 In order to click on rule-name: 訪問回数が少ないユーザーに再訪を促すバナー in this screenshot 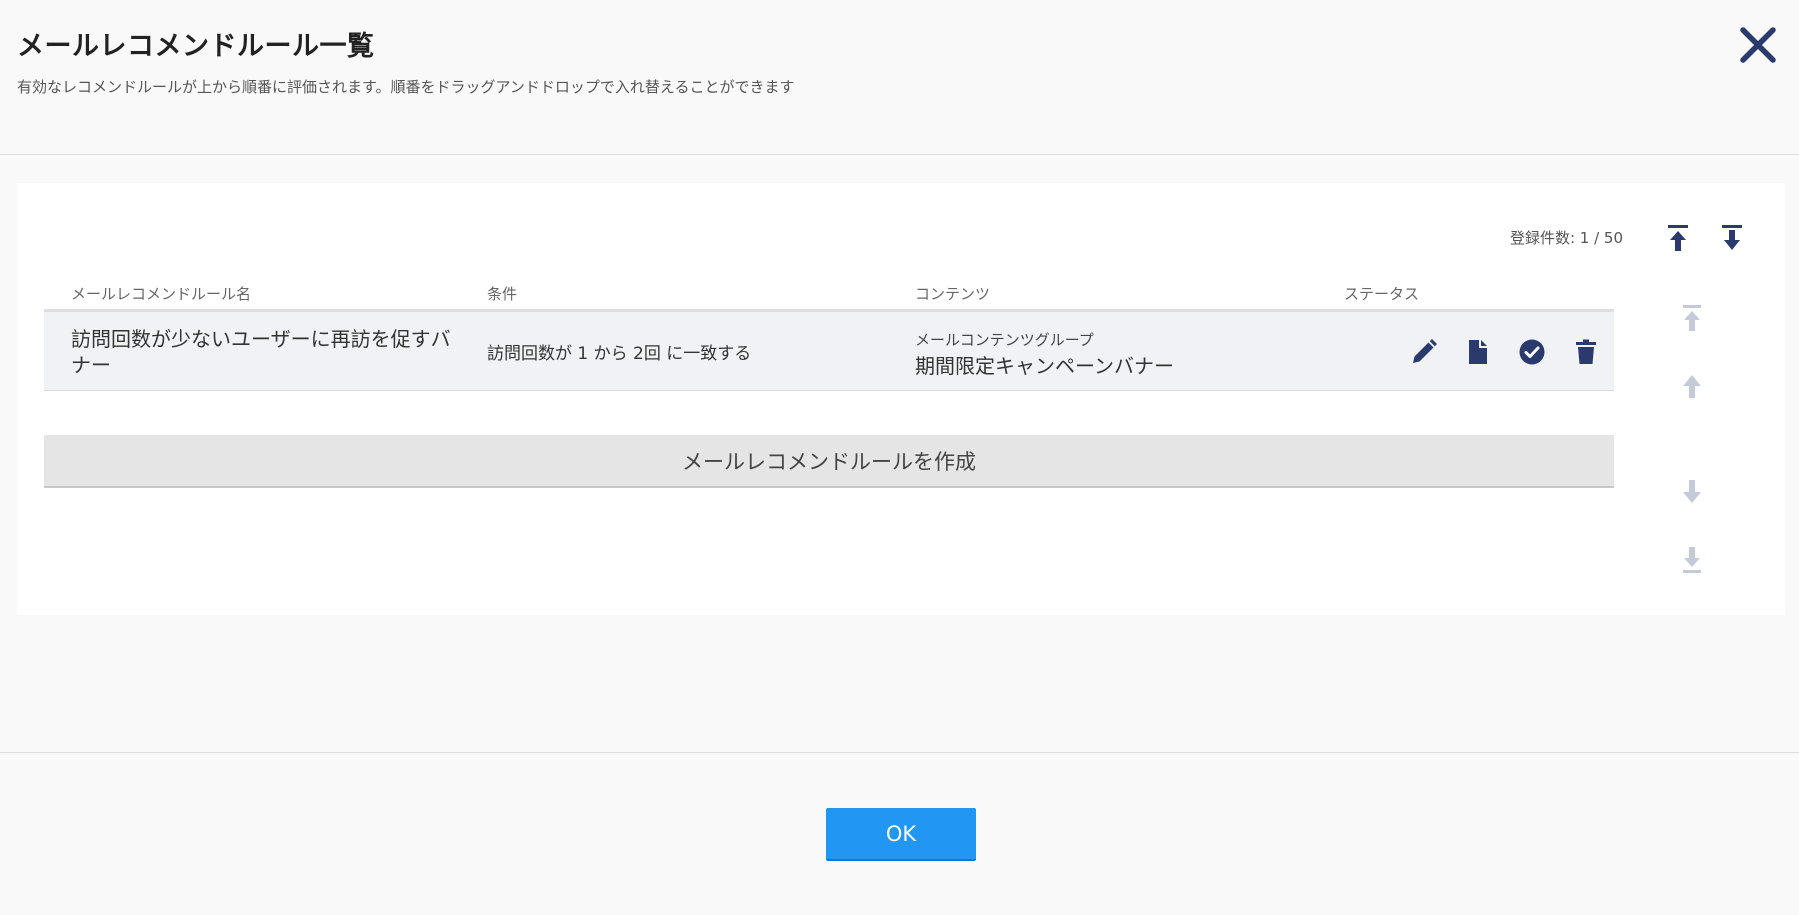, I will do `click(261, 352)`.